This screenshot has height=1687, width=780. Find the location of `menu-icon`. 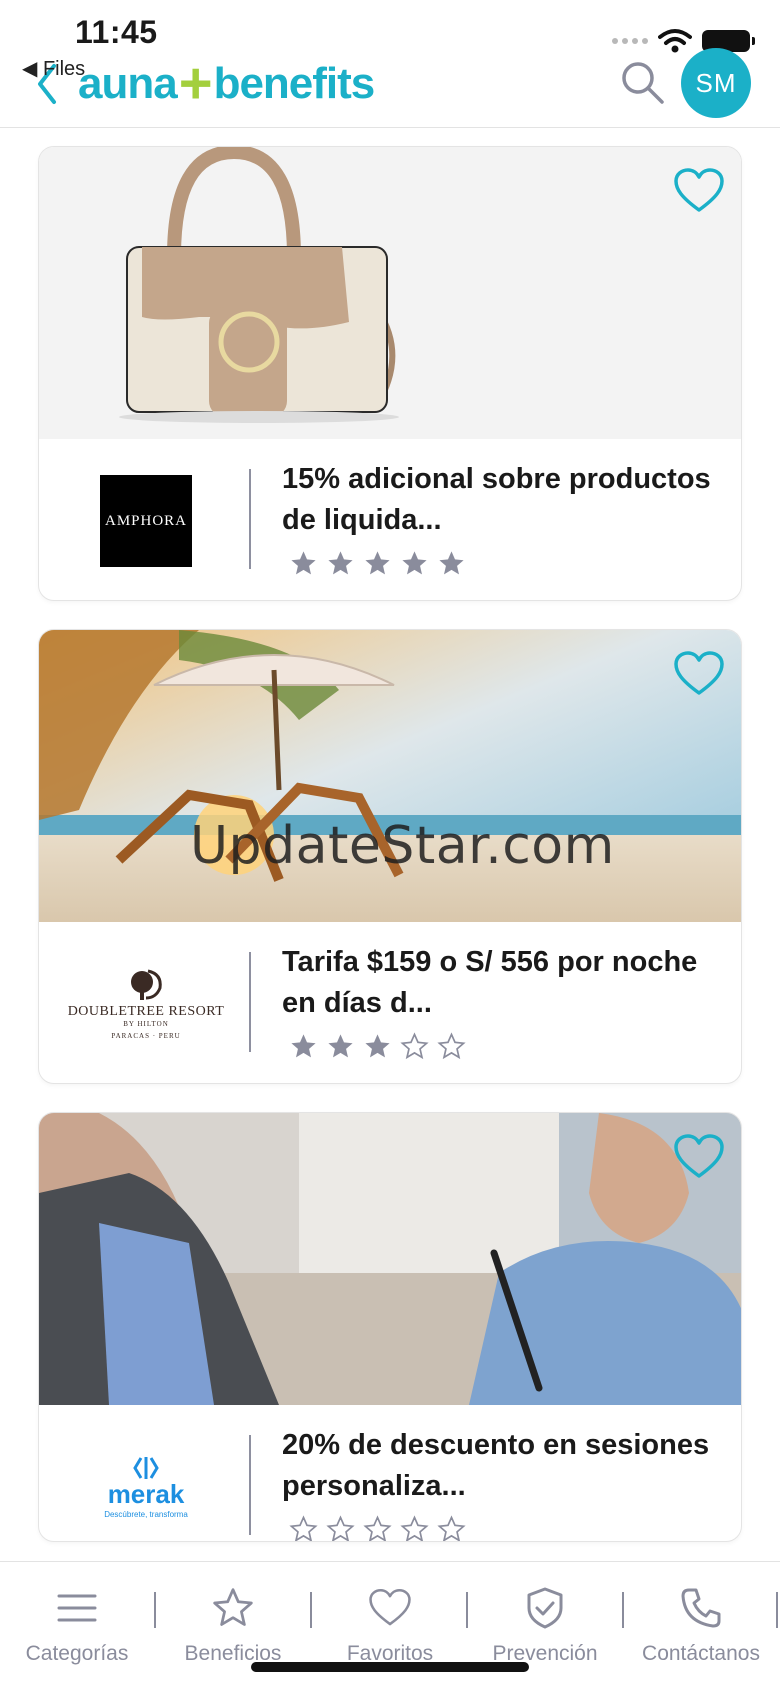

menu-icon is located at coordinates (77, 1608).